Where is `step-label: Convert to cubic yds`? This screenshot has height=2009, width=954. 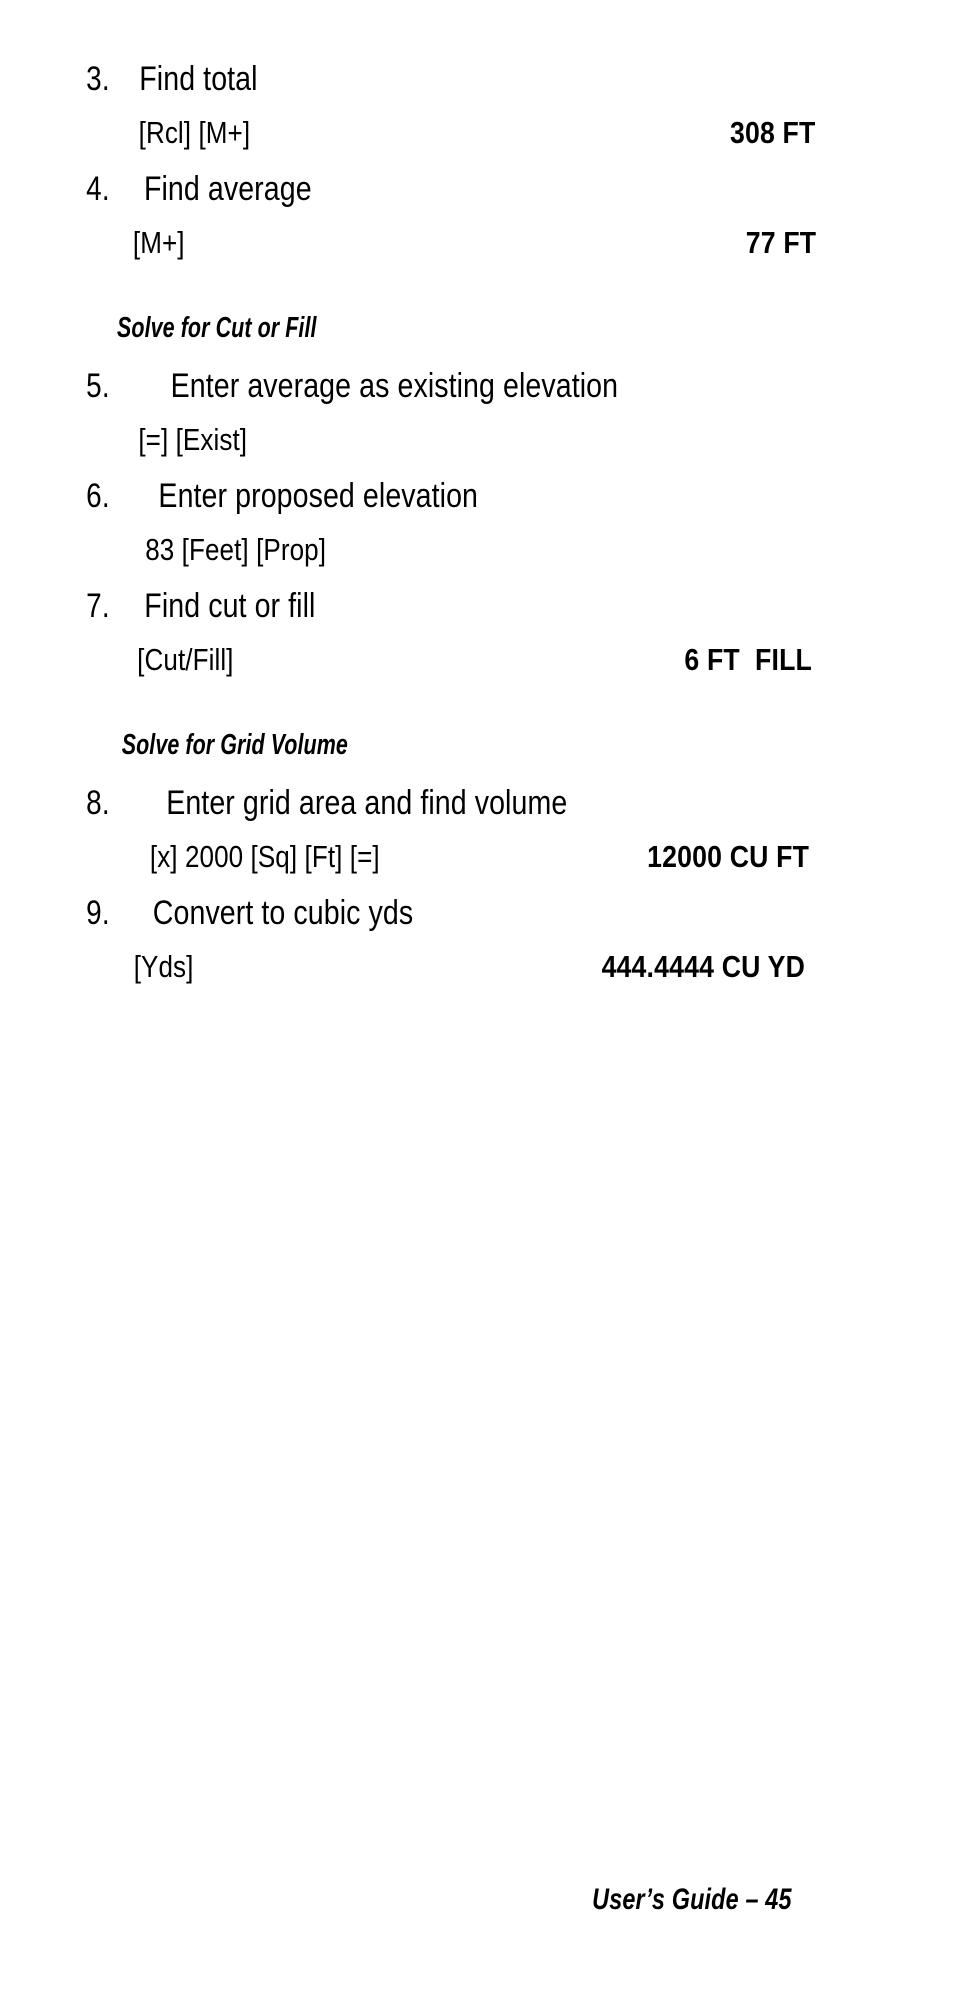
step-label: Convert to cubic yds is located at coordinates (283, 913).